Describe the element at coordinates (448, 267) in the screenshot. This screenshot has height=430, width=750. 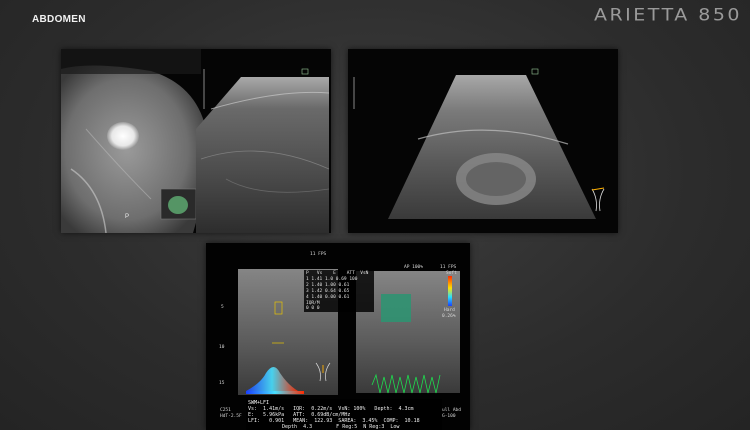
I see `fps-right: 11 FPS` at that location.